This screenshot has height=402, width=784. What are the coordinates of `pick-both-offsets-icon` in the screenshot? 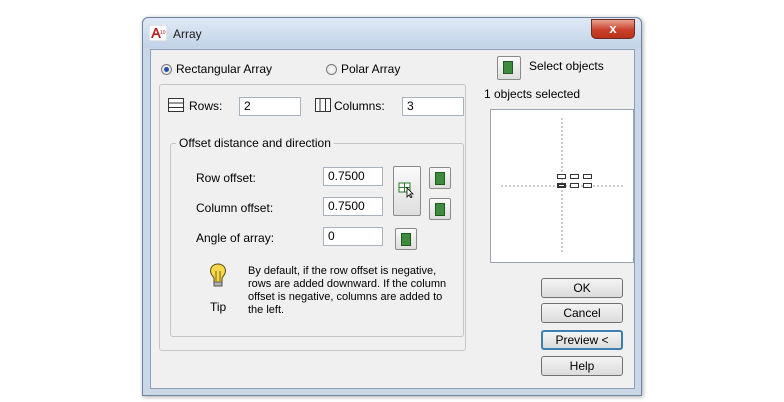 It's located at (406, 190).